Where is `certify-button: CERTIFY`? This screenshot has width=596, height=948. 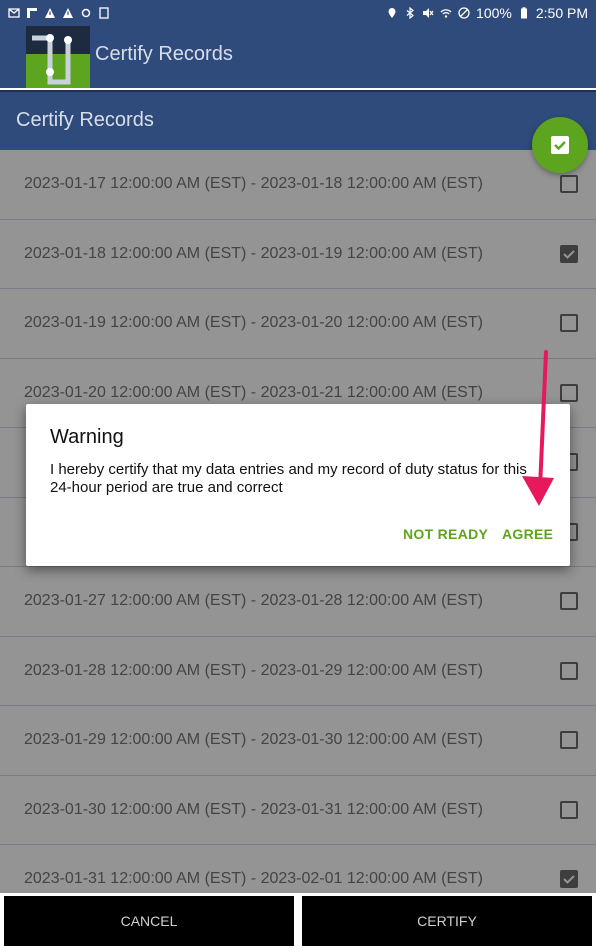 certify-button: CERTIFY is located at coordinates (447, 921).